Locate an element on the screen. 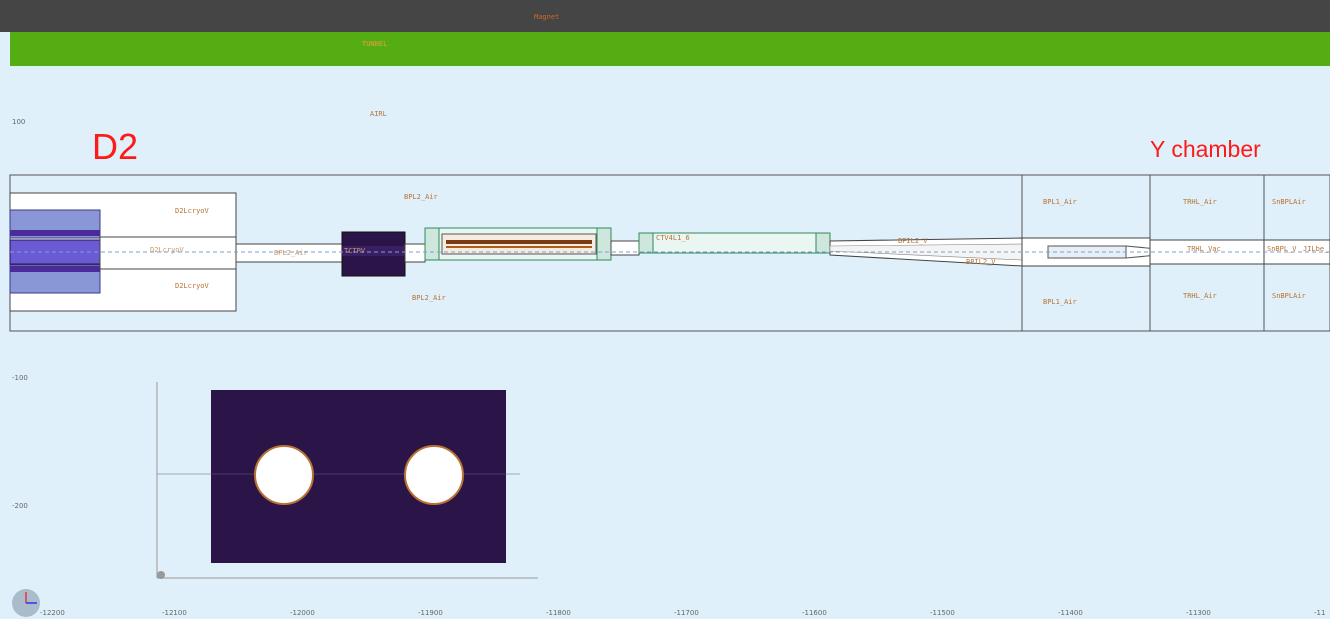 The width and height of the screenshot is (1330, 619). d2-coil-bottom-inner is located at coordinates (55, 269).